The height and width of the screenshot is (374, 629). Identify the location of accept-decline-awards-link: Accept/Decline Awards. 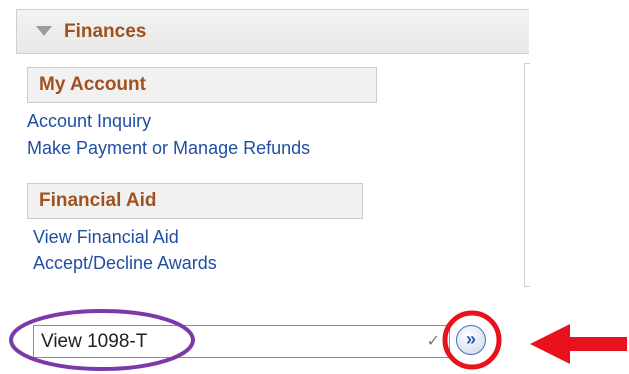
(125, 263).